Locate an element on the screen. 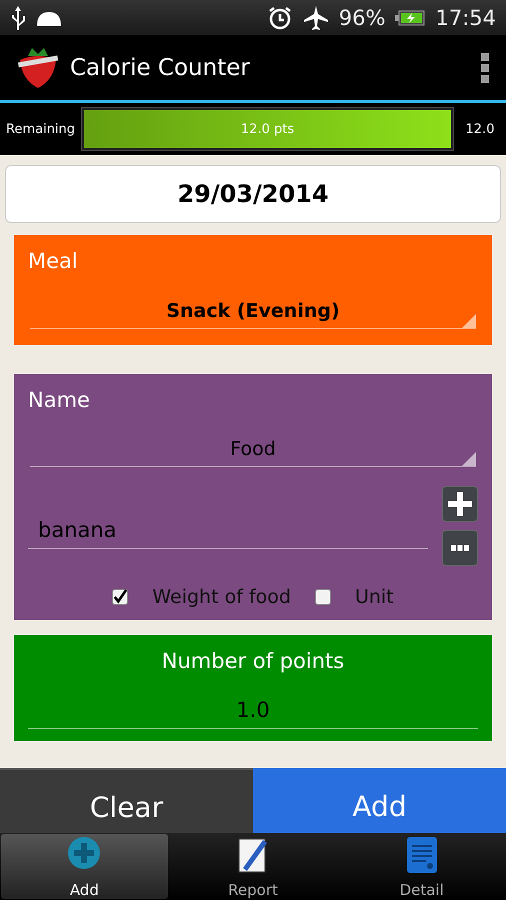 The height and width of the screenshot is (900, 506). app-title: Calorie Counter is located at coordinates (160, 67).